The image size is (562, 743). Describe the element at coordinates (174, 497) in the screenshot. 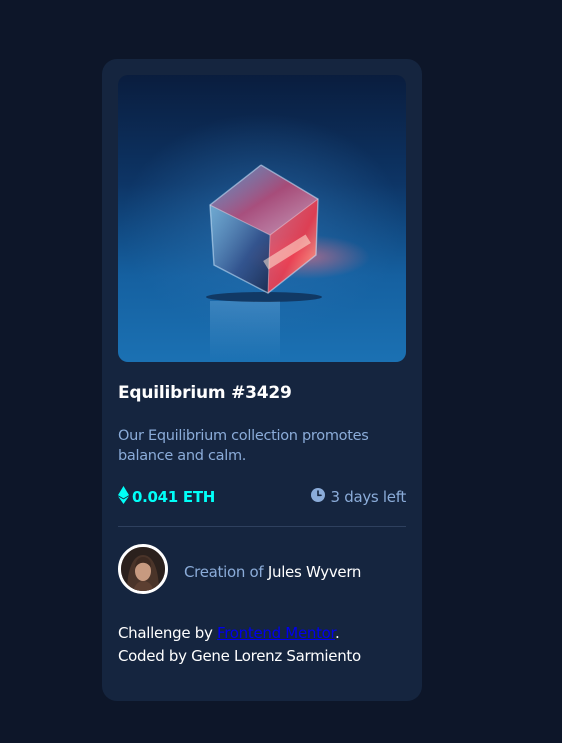

I see `price-value: 0.041 ETH` at that location.